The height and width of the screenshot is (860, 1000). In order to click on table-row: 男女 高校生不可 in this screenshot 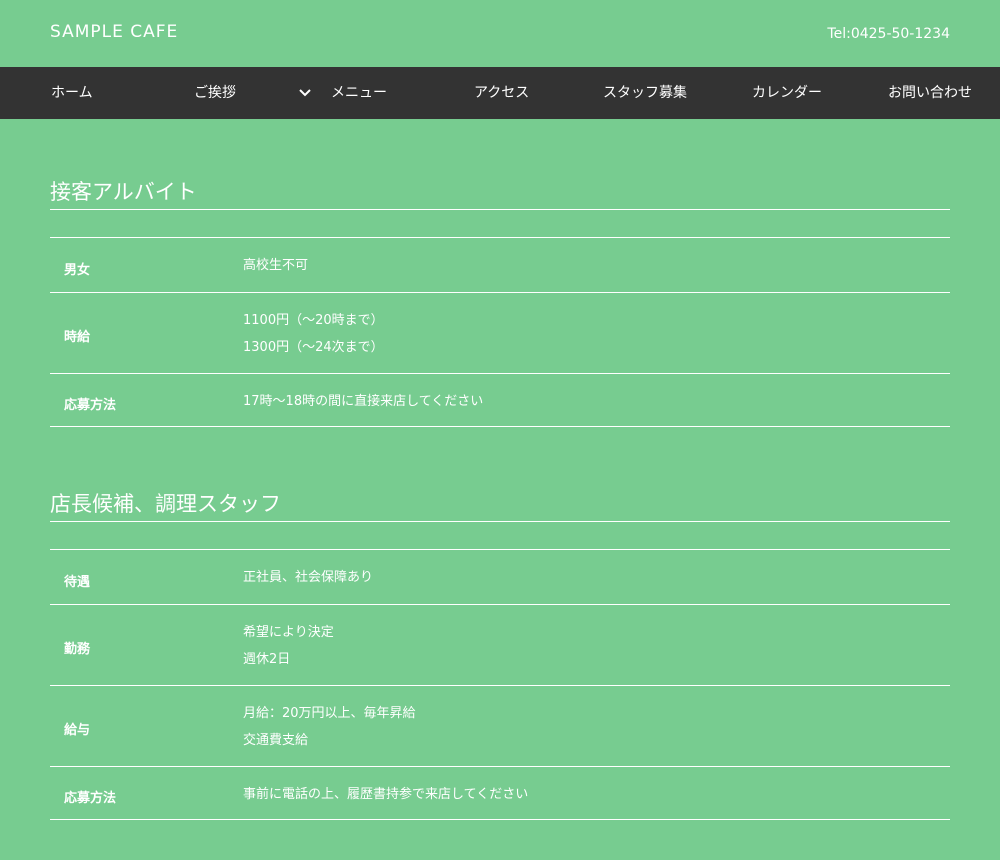, I will do `click(500, 264)`.